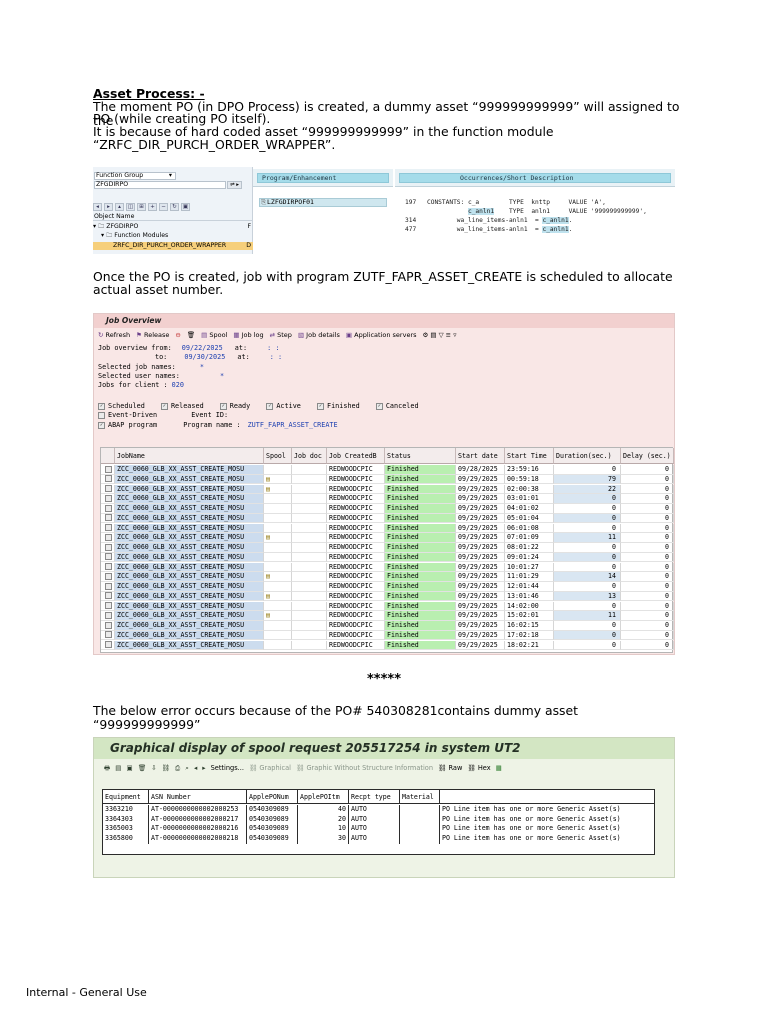  Describe the element at coordinates (185, 207) in the screenshot. I see `save-icon: ▣` at that location.